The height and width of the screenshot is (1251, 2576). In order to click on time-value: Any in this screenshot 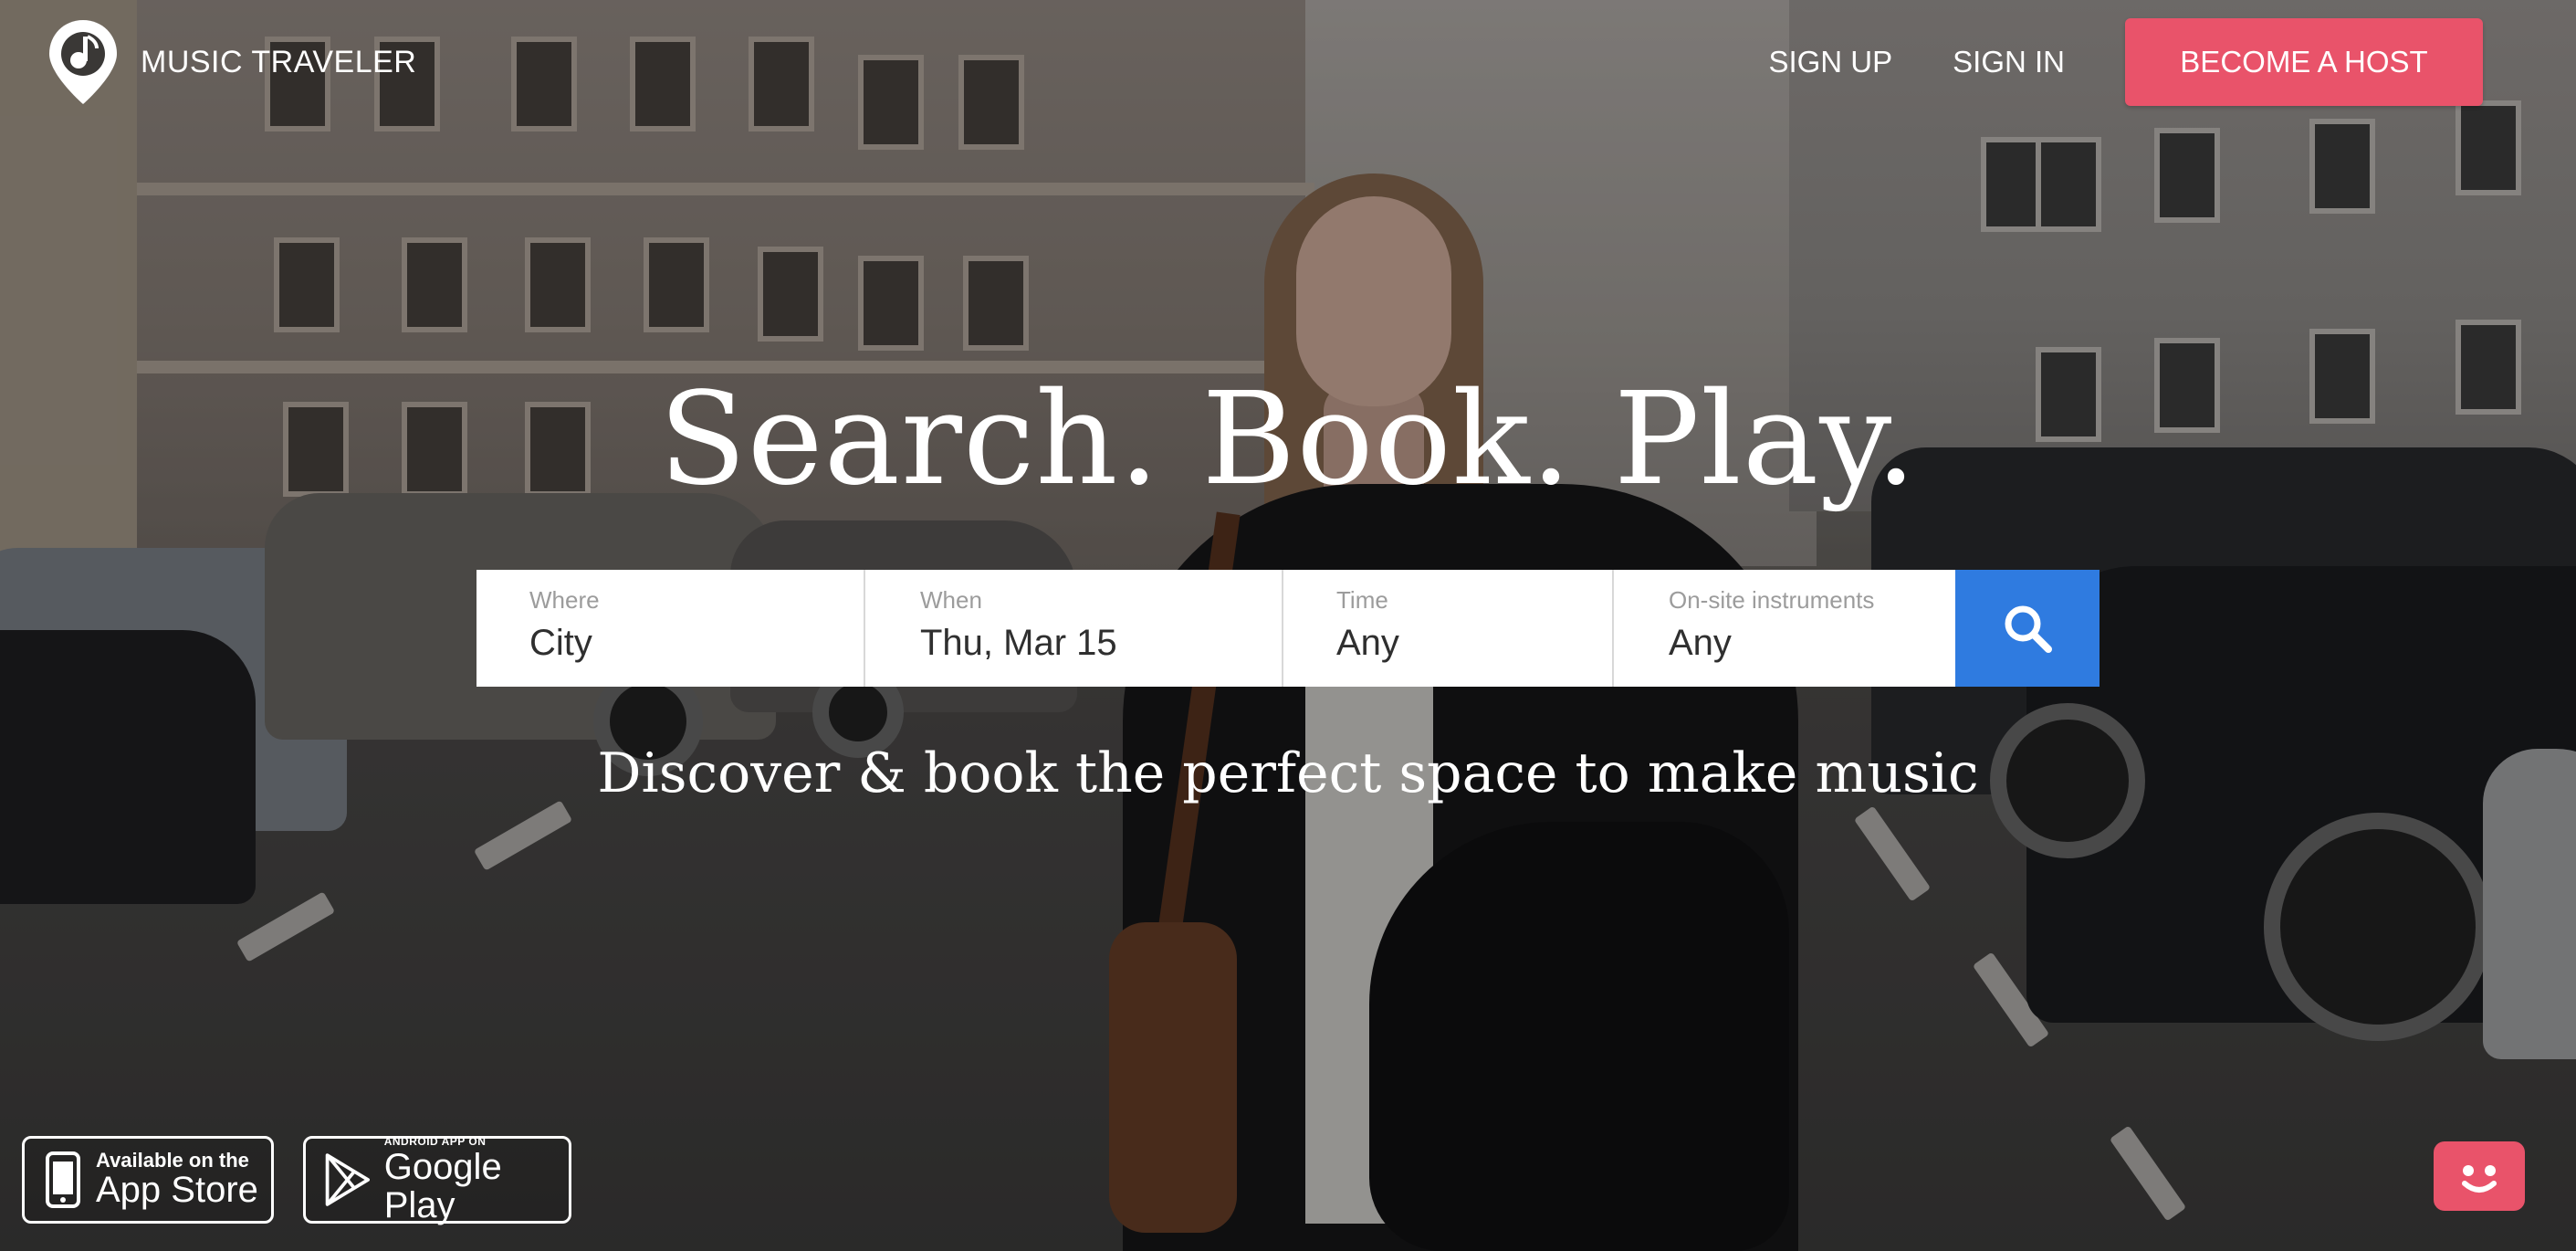, I will do `click(1367, 643)`.